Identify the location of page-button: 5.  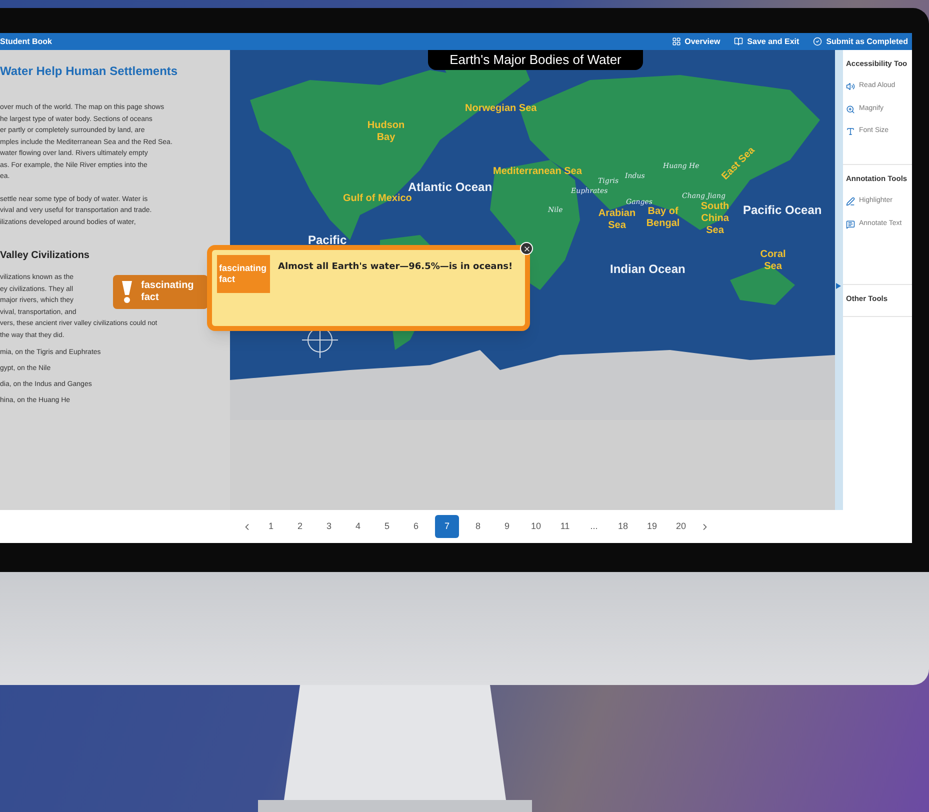
(387, 526).